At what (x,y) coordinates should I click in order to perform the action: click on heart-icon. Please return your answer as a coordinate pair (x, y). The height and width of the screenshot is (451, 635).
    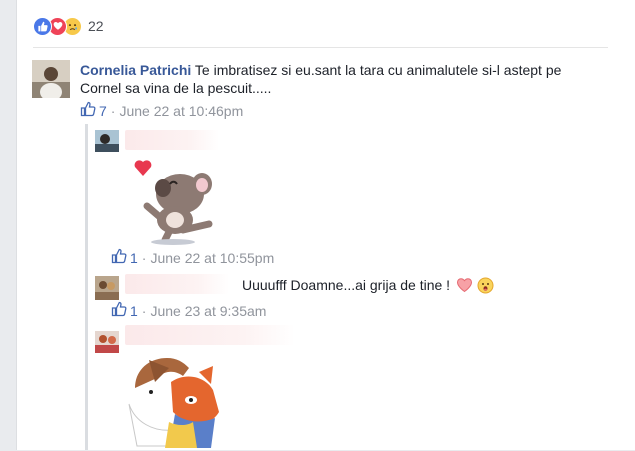
    Looking at the image, I should click on (464, 285).